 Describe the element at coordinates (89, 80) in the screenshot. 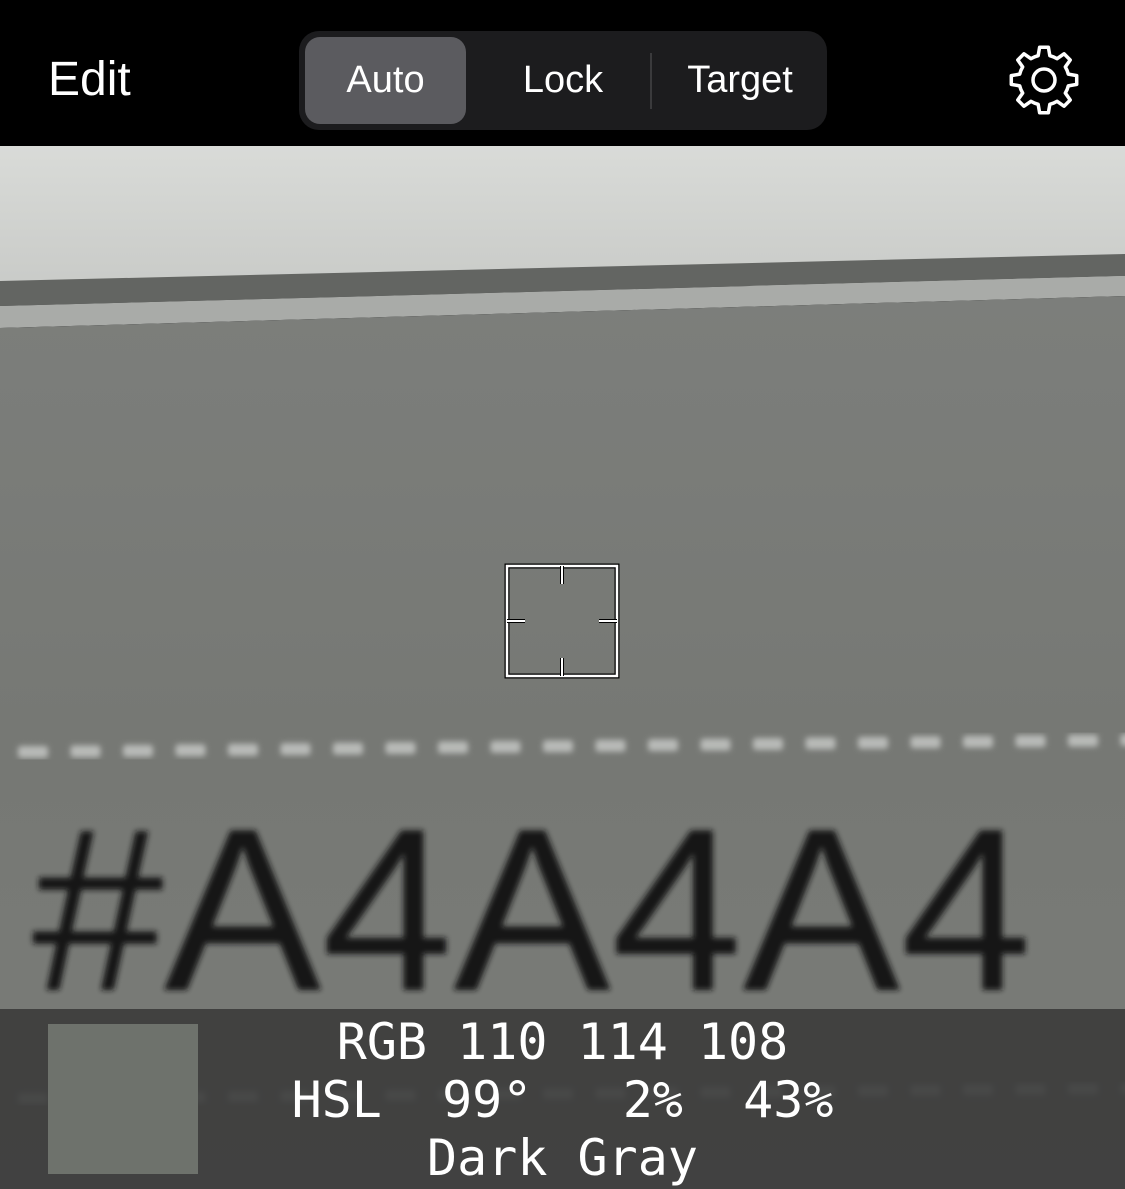

I see `edit-button: Edit` at that location.